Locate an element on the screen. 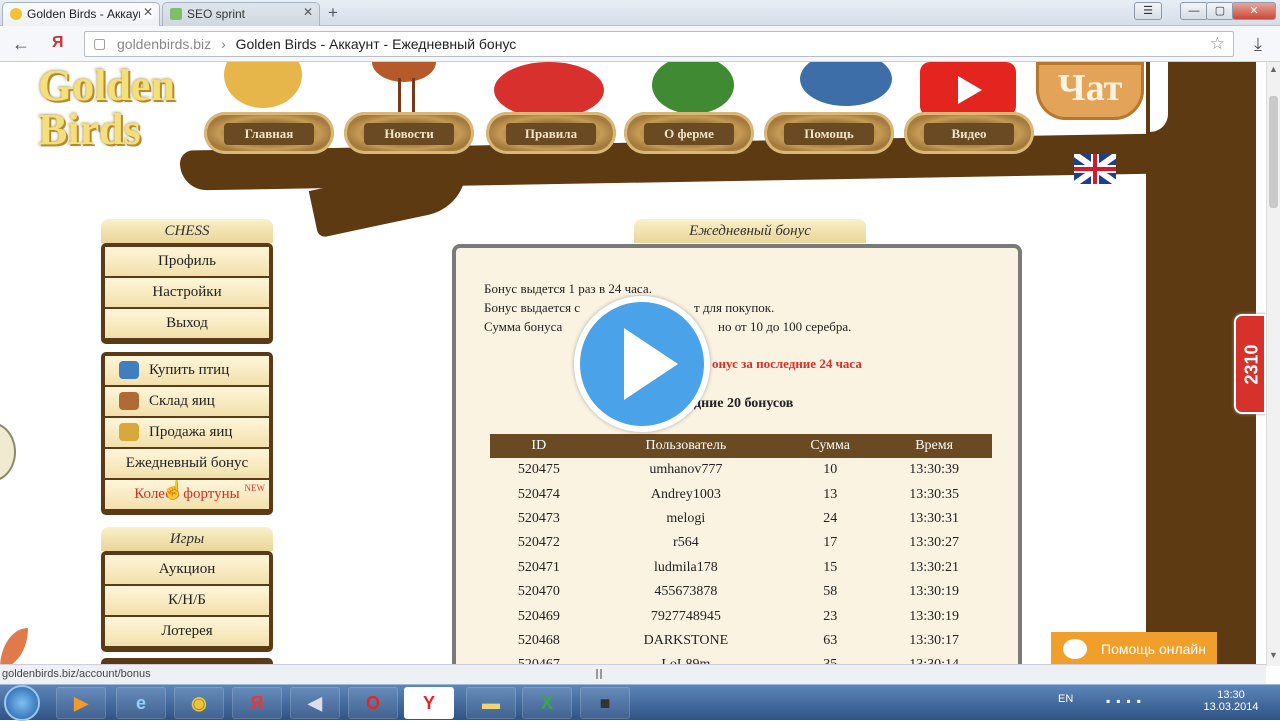  content-title: Ежедневный бонус is located at coordinates (750, 231).